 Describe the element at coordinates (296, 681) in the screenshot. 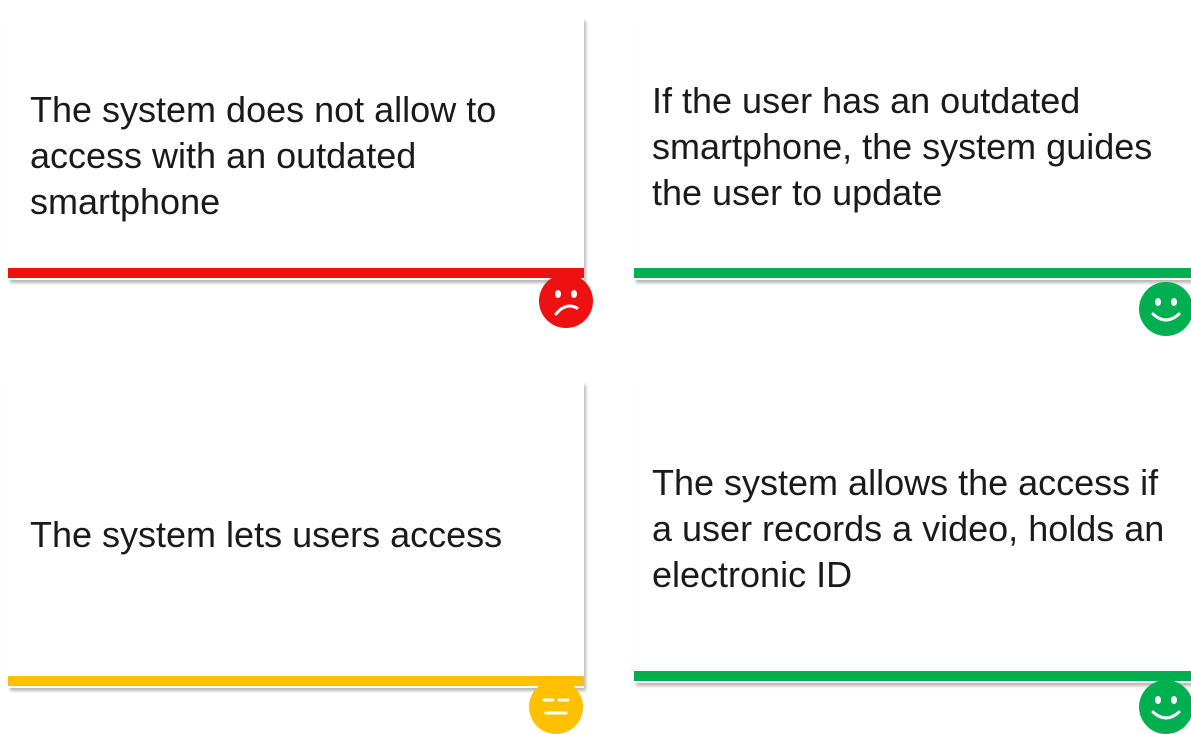

I see `status-bar-yellow` at that location.